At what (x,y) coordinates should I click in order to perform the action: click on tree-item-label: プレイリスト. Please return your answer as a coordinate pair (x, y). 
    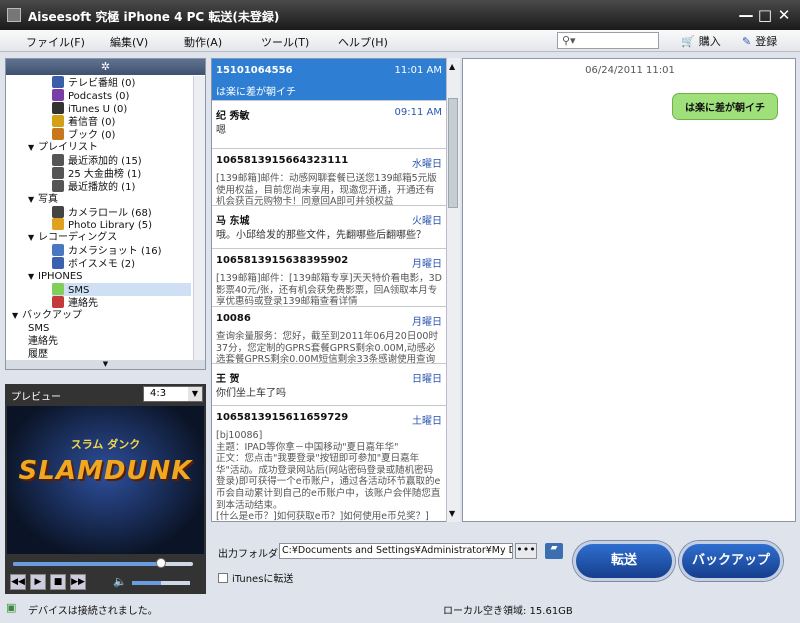
    Looking at the image, I should click on (68, 147).